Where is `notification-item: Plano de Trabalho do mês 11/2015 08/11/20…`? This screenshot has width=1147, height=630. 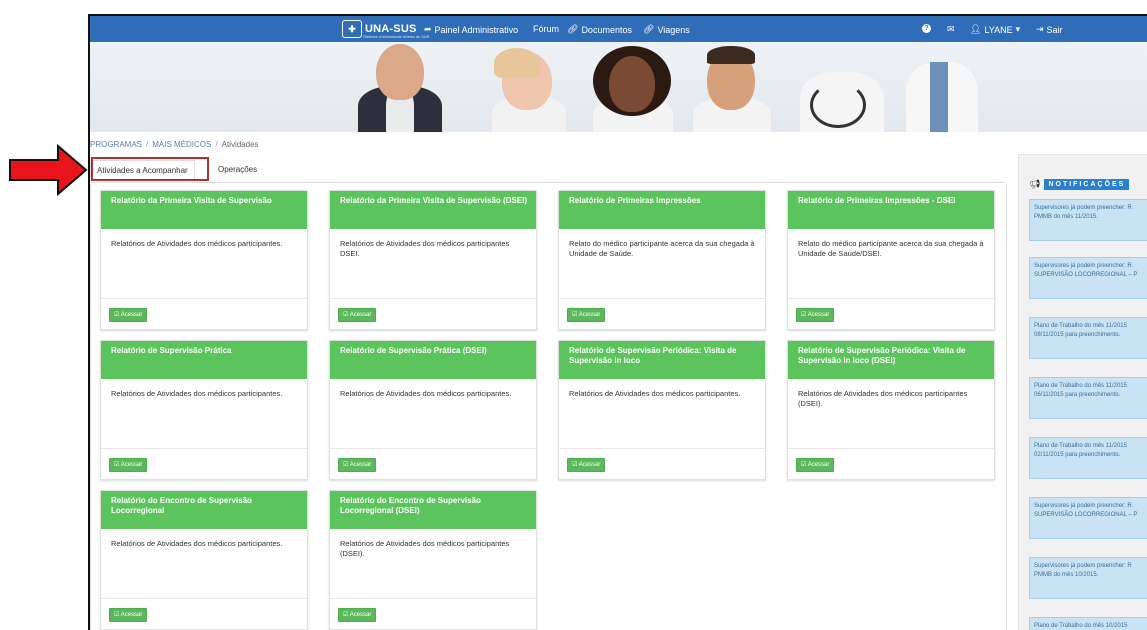
notification-item: Plano de Trabalho do mês 11/2015 08/11/20… is located at coordinates (1088, 338).